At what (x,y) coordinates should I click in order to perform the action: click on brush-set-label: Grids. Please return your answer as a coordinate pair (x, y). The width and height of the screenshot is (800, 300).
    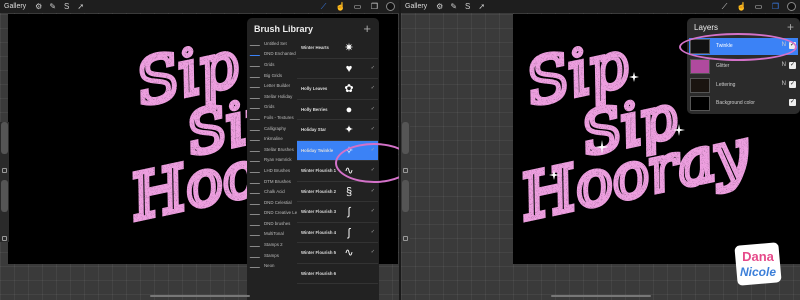
    Looking at the image, I should click on (269, 107).